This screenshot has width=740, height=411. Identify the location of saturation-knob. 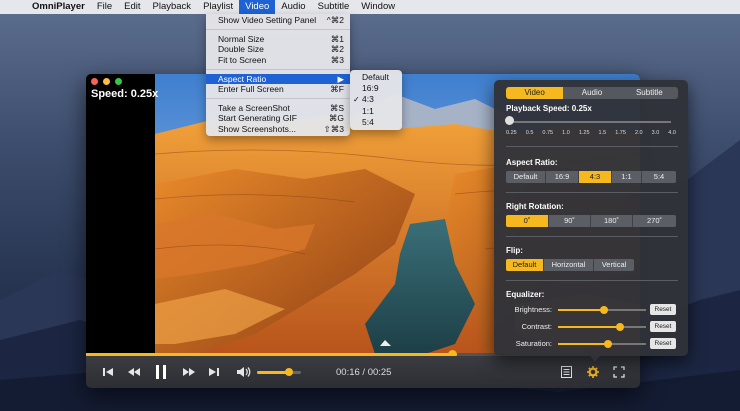
(608, 344).